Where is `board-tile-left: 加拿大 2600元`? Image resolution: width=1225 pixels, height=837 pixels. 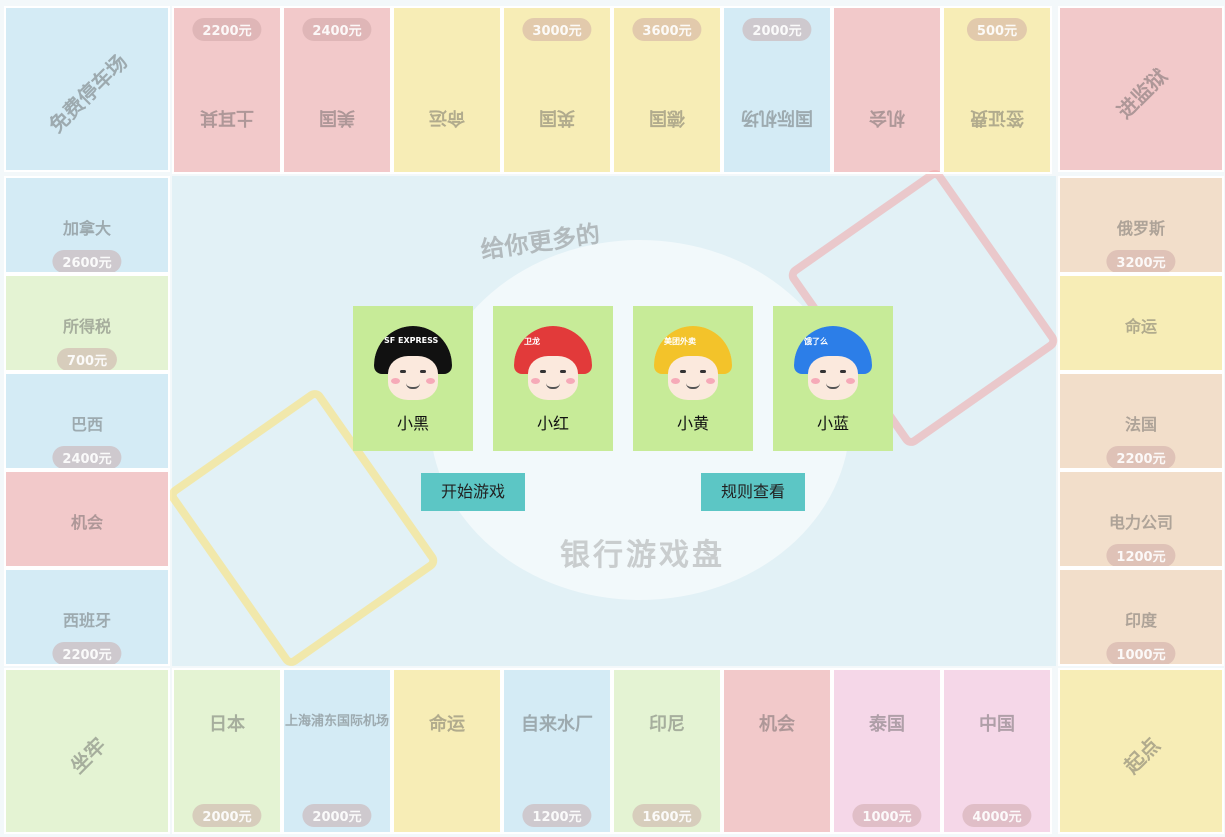
board-tile-left: 加拿大 2600元 is located at coordinates (87, 225).